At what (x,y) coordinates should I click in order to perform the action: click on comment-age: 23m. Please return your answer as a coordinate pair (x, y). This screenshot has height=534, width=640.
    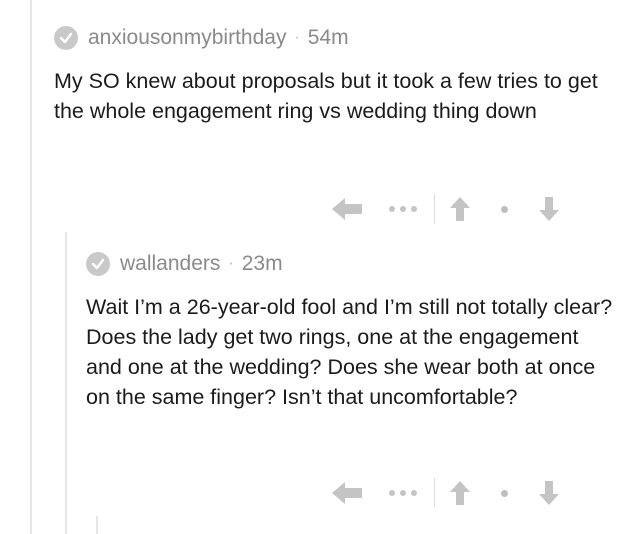
    Looking at the image, I should click on (262, 263).